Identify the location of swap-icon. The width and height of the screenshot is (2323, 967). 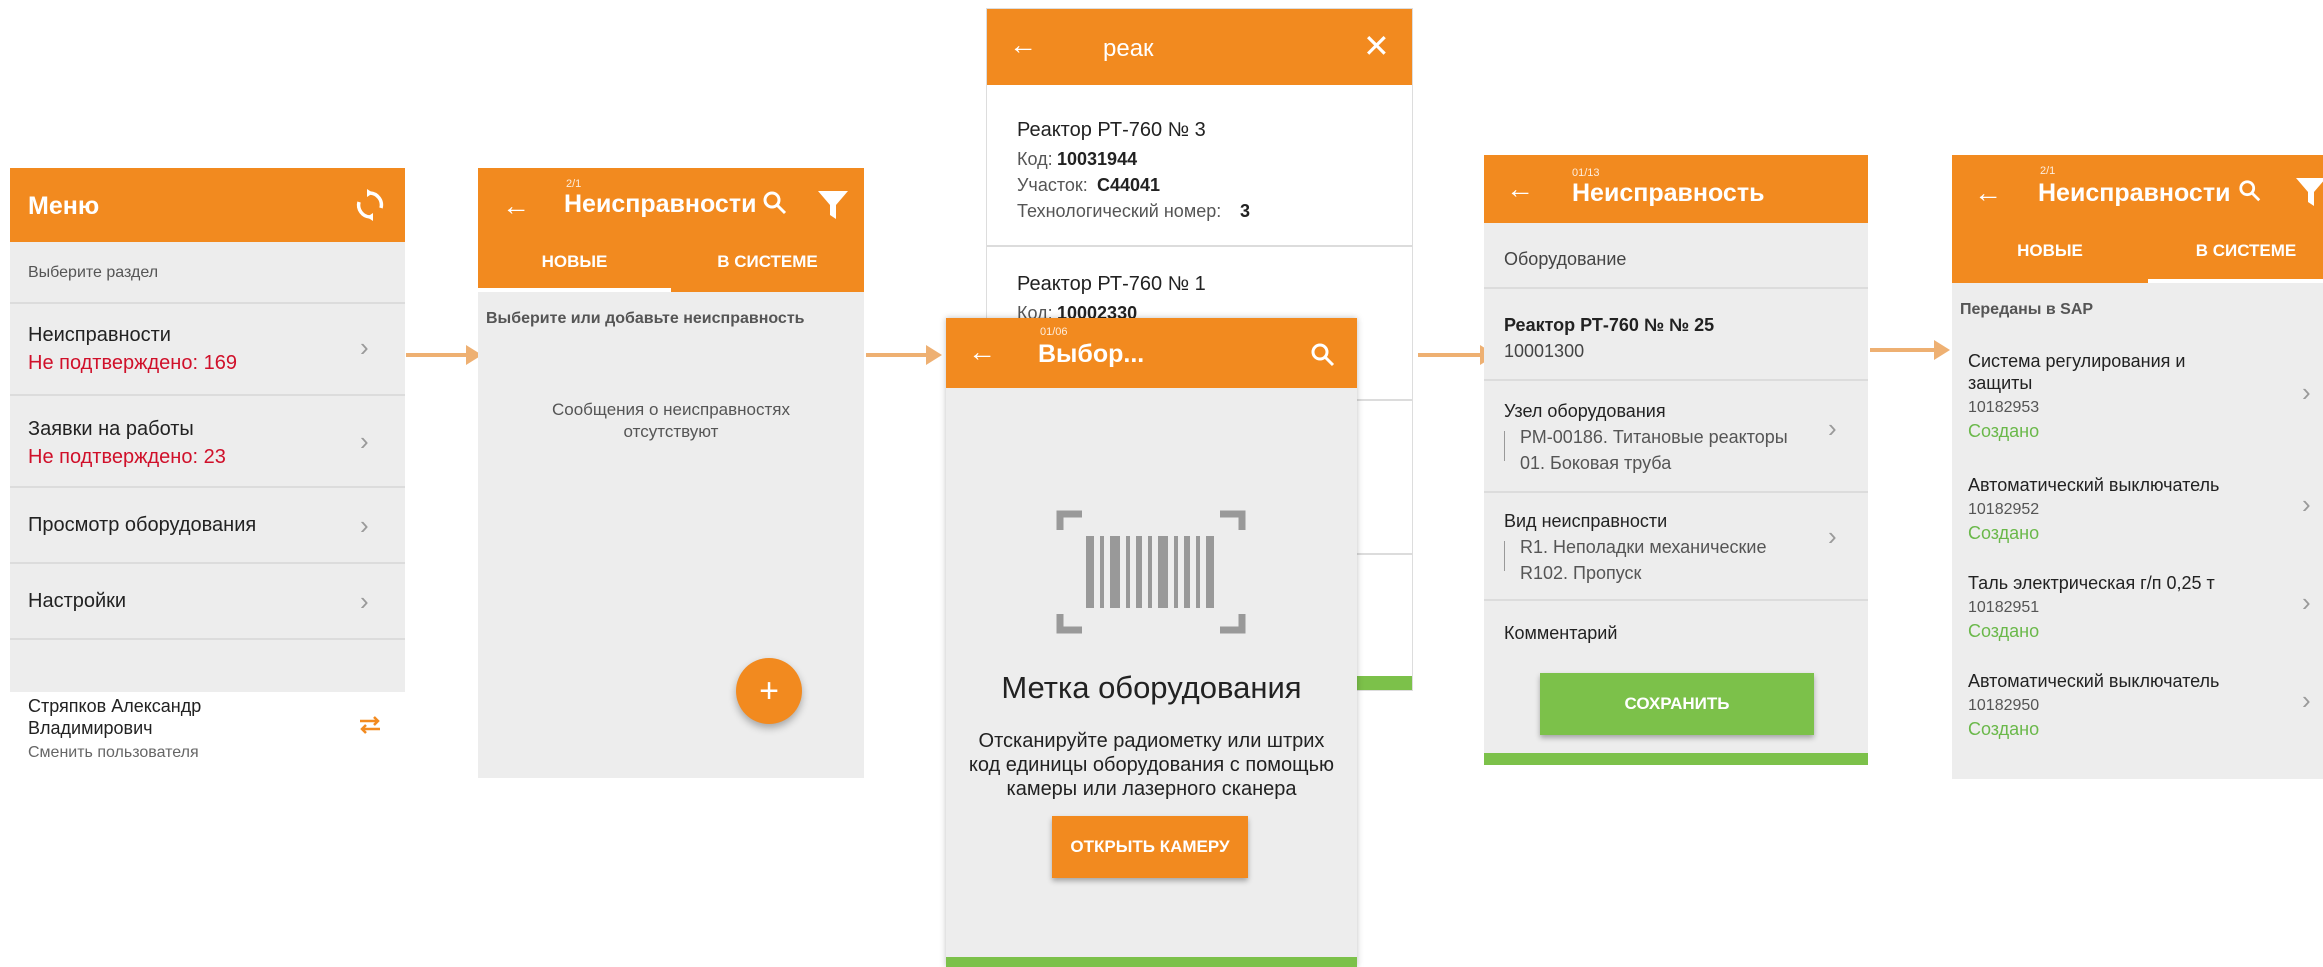
(370, 725).